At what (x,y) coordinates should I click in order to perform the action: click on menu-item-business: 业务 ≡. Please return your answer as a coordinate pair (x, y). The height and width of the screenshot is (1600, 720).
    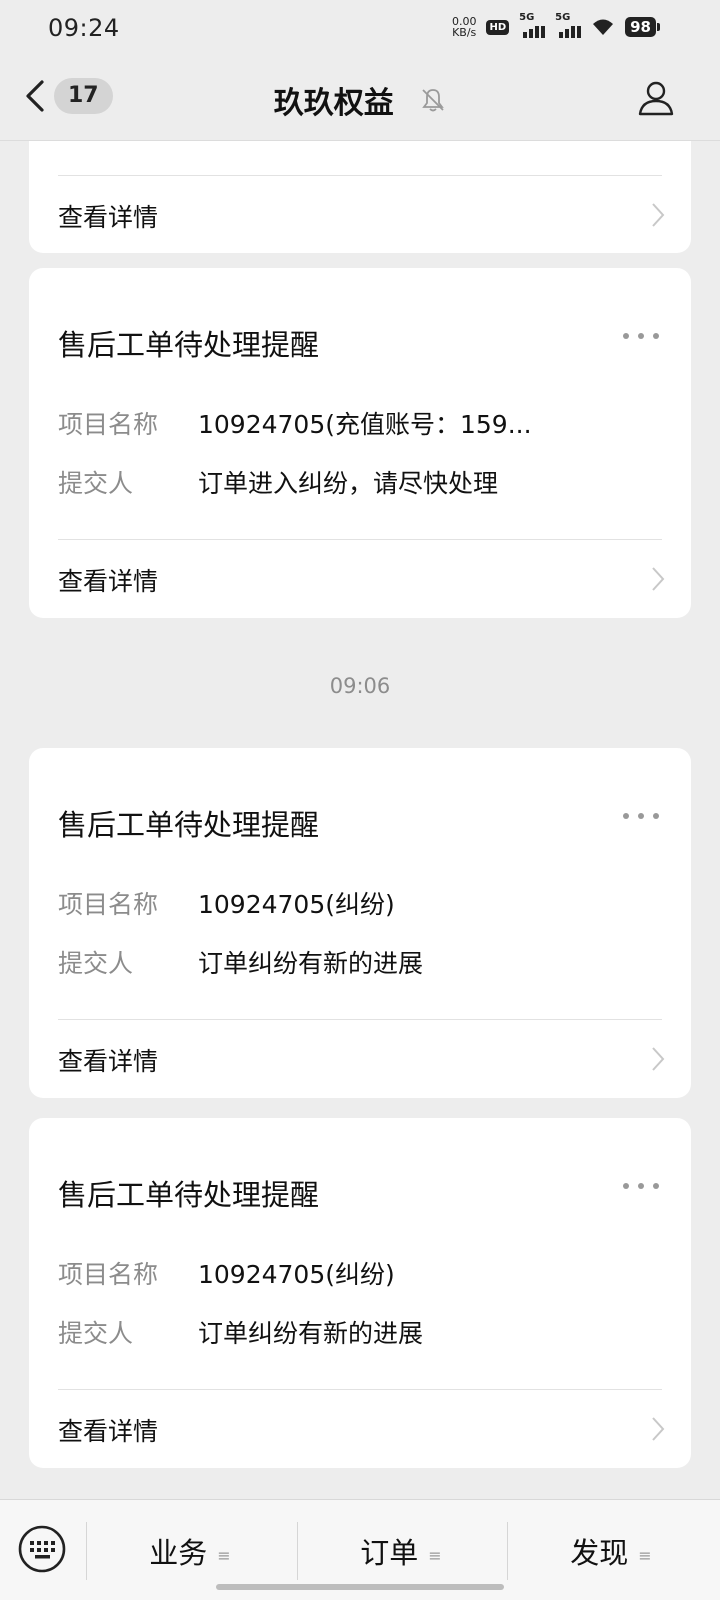
    Looking at the image, I should click on (190, 1551).